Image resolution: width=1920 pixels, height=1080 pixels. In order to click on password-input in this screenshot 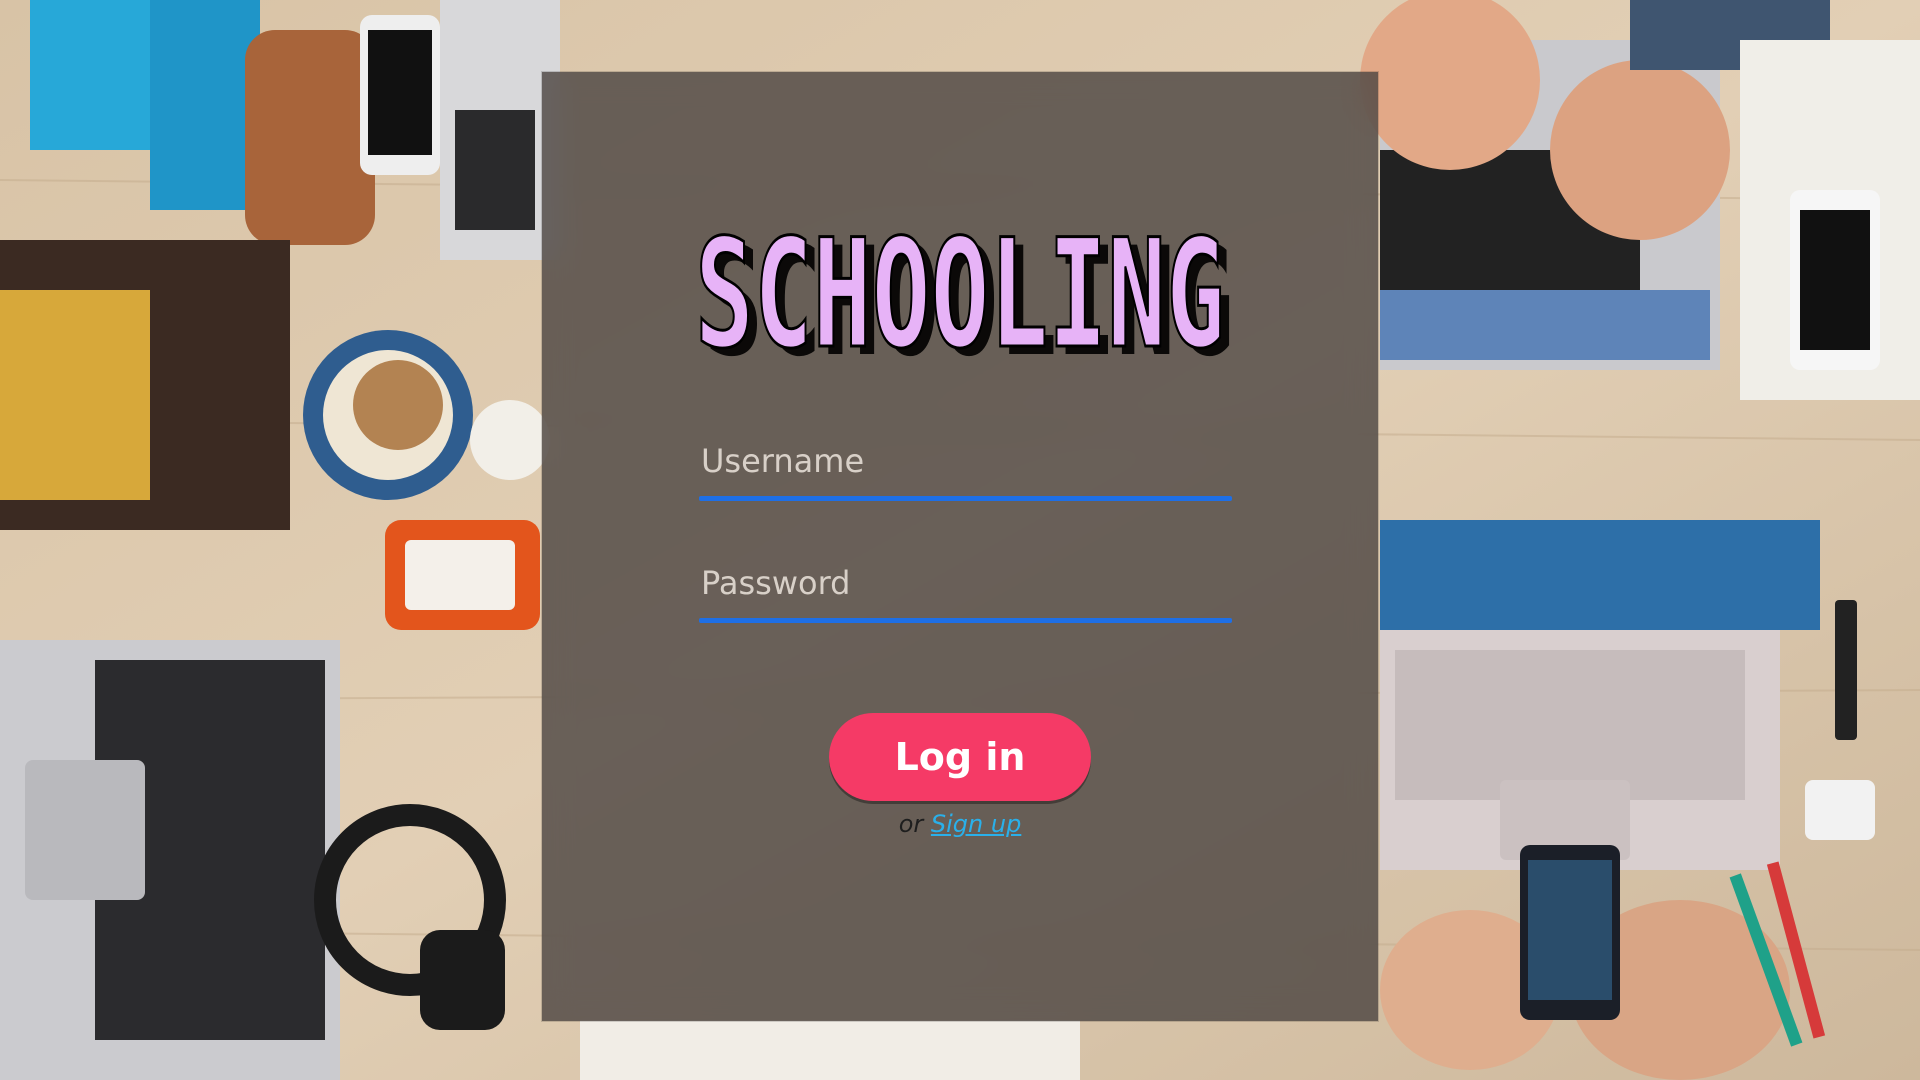, I will do `click(965, 576)`.